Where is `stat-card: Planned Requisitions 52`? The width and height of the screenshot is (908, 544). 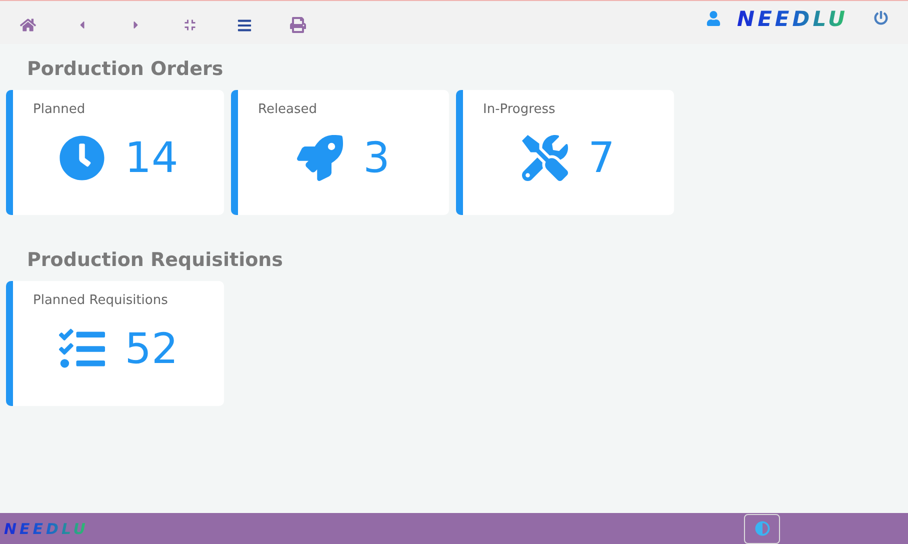 stat-card: Planned Requisitions 52 is located at coordinates (115, 343).